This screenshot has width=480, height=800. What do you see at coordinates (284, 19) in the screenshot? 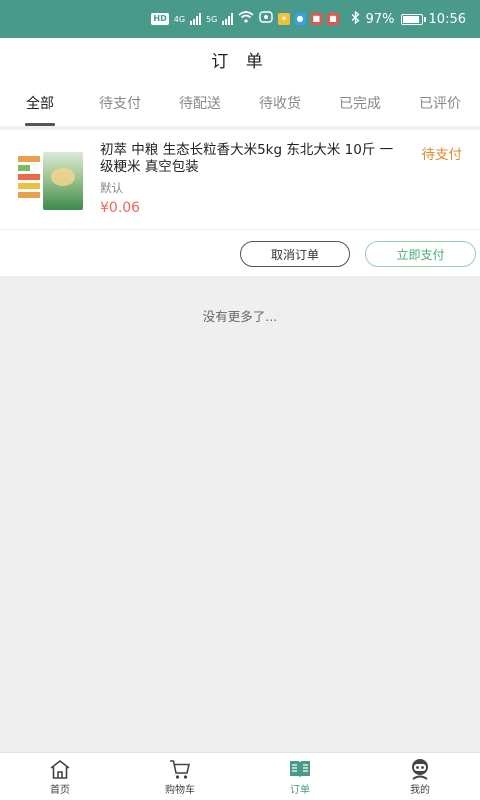
I see `weather-notification-icon: ☀` at bounding box center [284, 19].